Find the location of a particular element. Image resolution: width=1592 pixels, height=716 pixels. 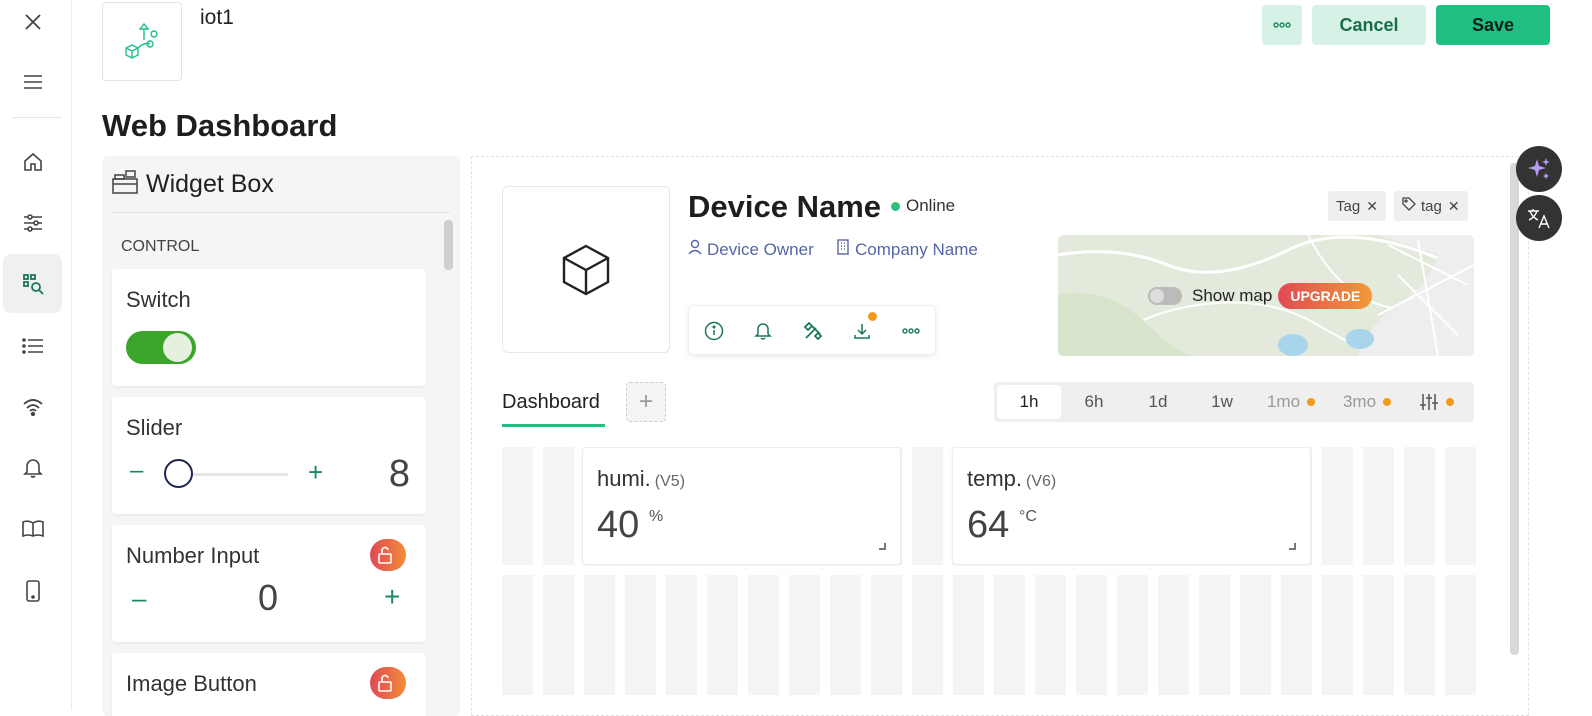

tools-icon is located at coordinates (813, 331).